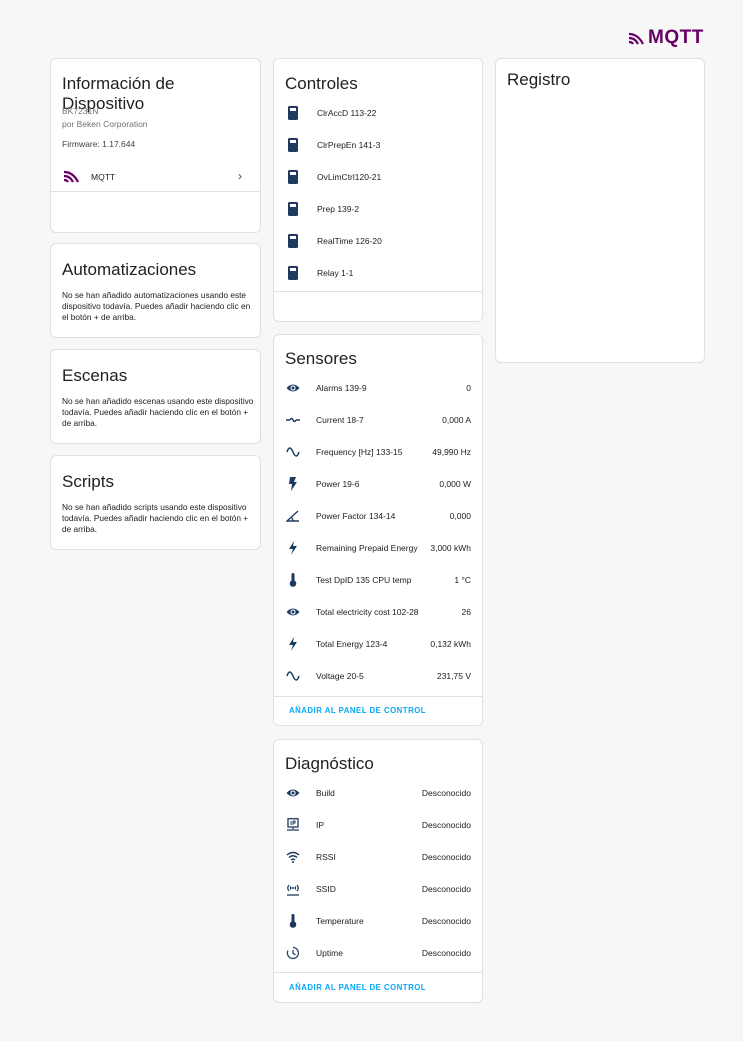 This screenshot has height=1041, width=743. I want to click on scenes-title: Escenas, so click(95, 375).